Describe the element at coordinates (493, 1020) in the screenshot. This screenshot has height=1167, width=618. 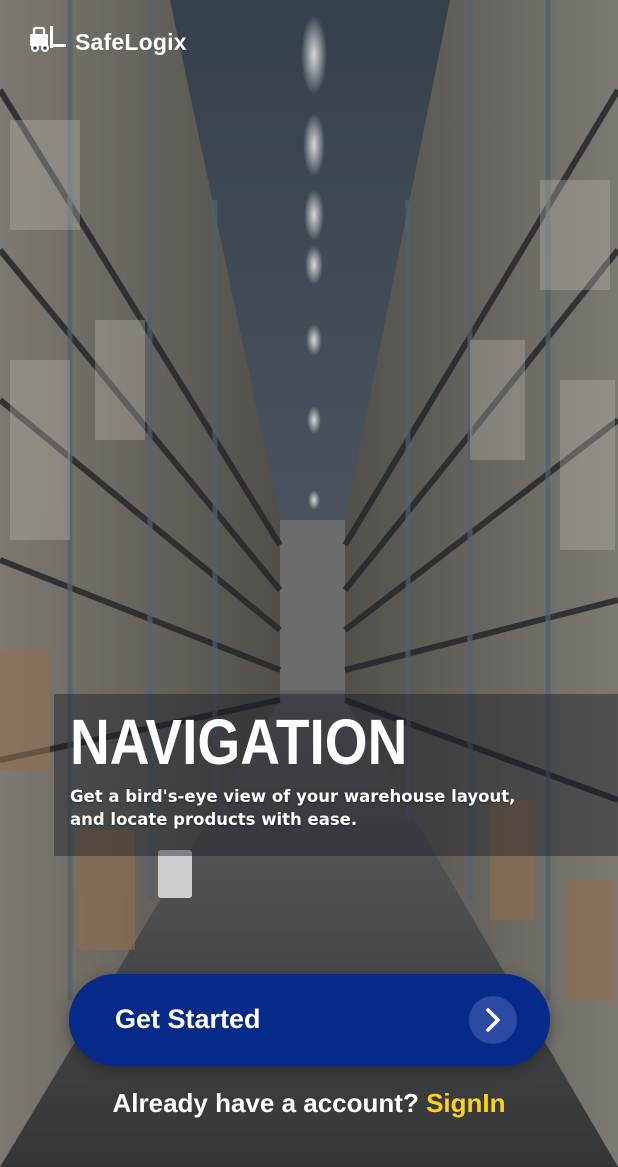
I see `chevron-right-icon` at that location.